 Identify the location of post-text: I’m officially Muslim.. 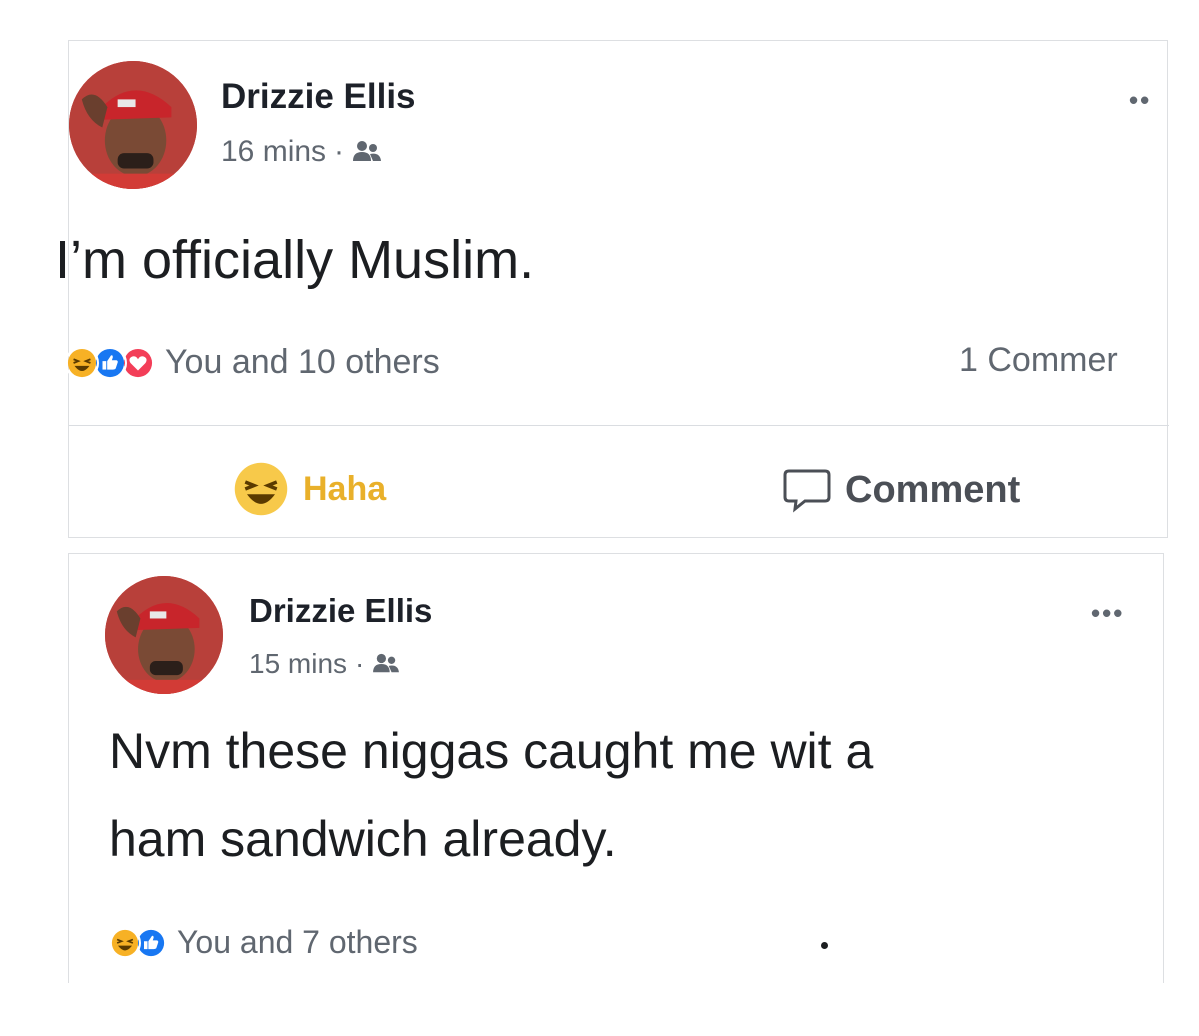
(295, 260).